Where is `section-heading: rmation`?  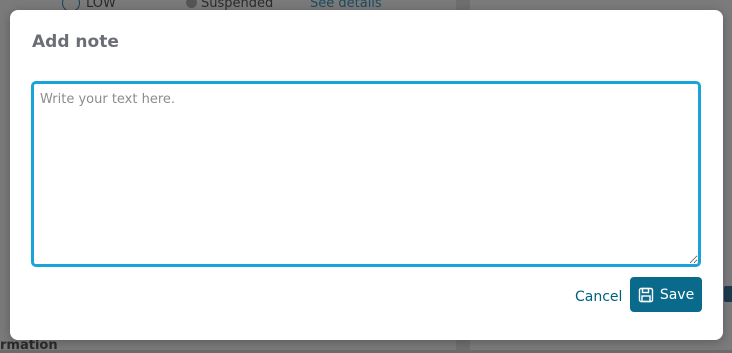 section-heading: rmation is located at coordinates (29, 345).